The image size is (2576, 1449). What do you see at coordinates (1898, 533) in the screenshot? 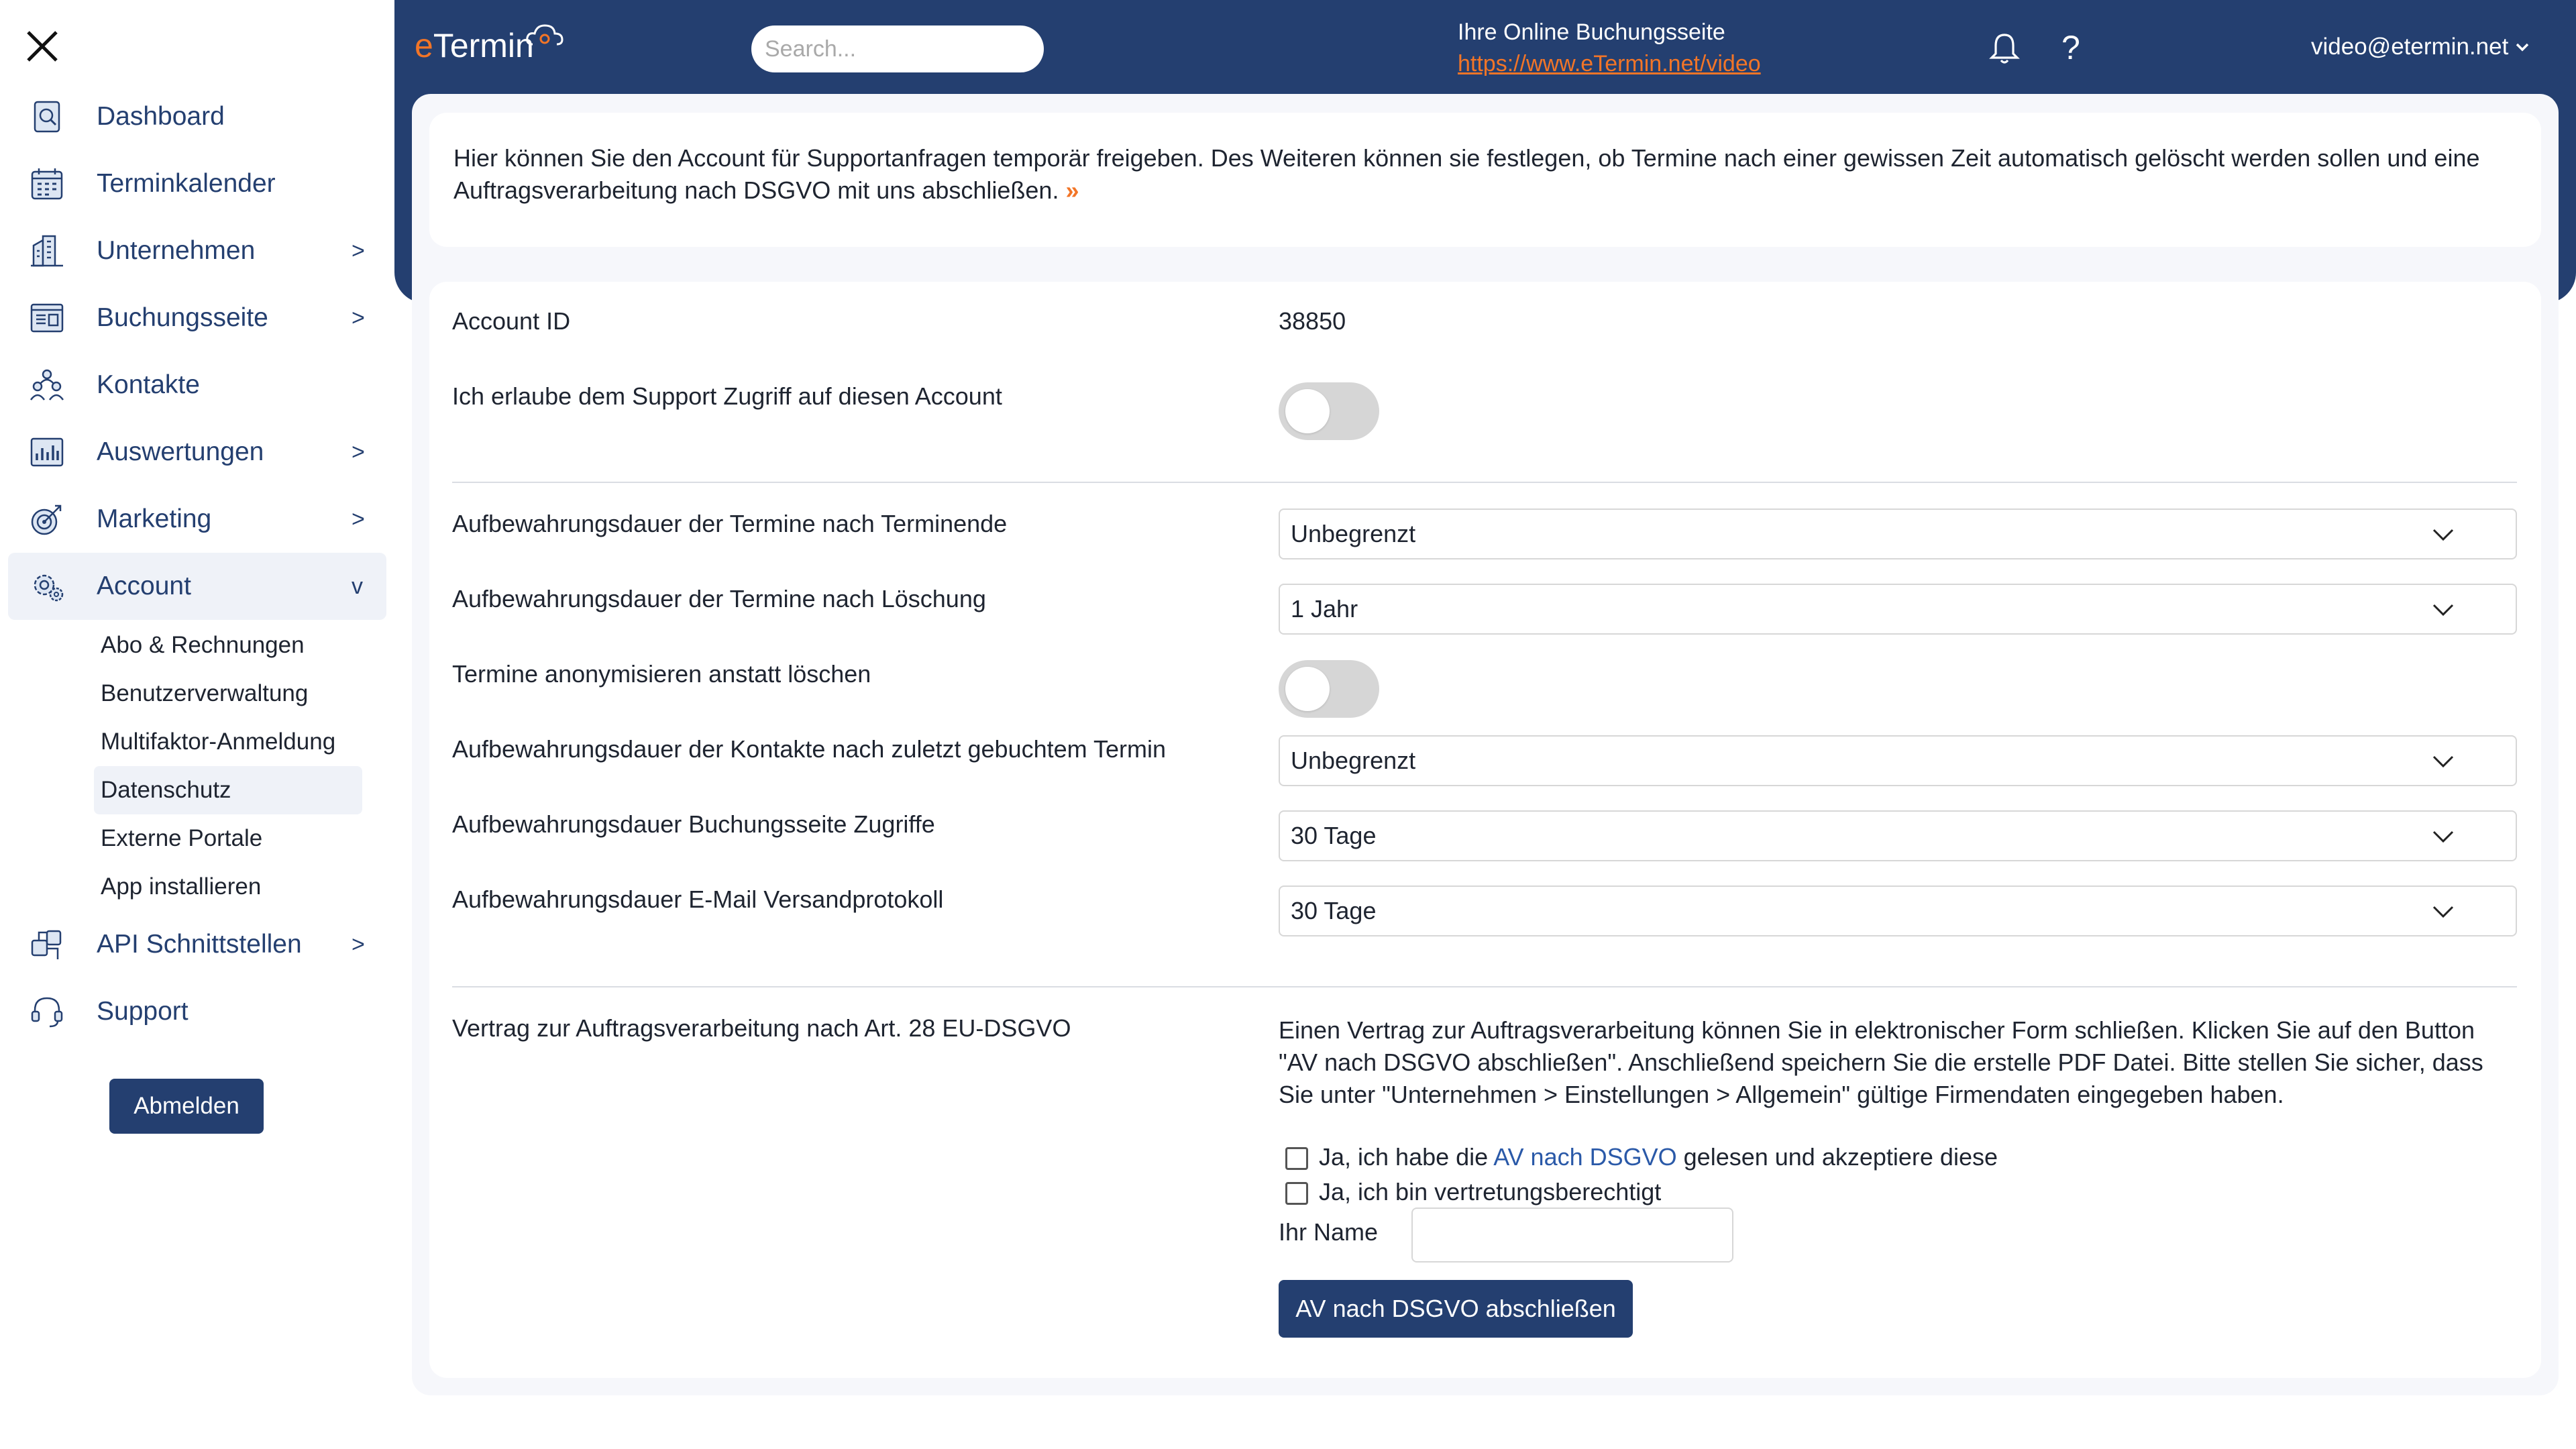
I see `retention-end-select: Unbegrenzt` at bounding box center [1898, 533].